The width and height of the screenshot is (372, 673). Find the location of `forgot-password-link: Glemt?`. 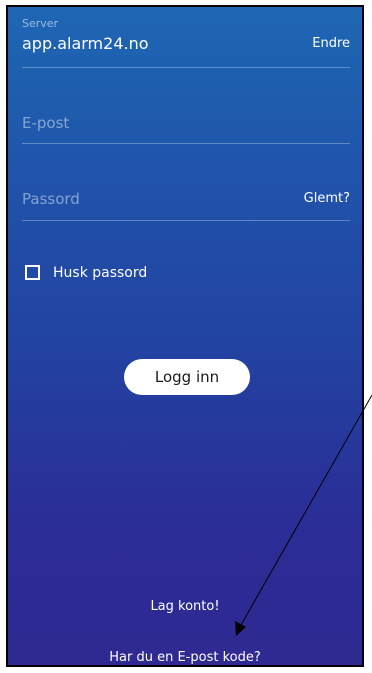

forgot-password-link: Glemt? is located at coordinates (327, 198).